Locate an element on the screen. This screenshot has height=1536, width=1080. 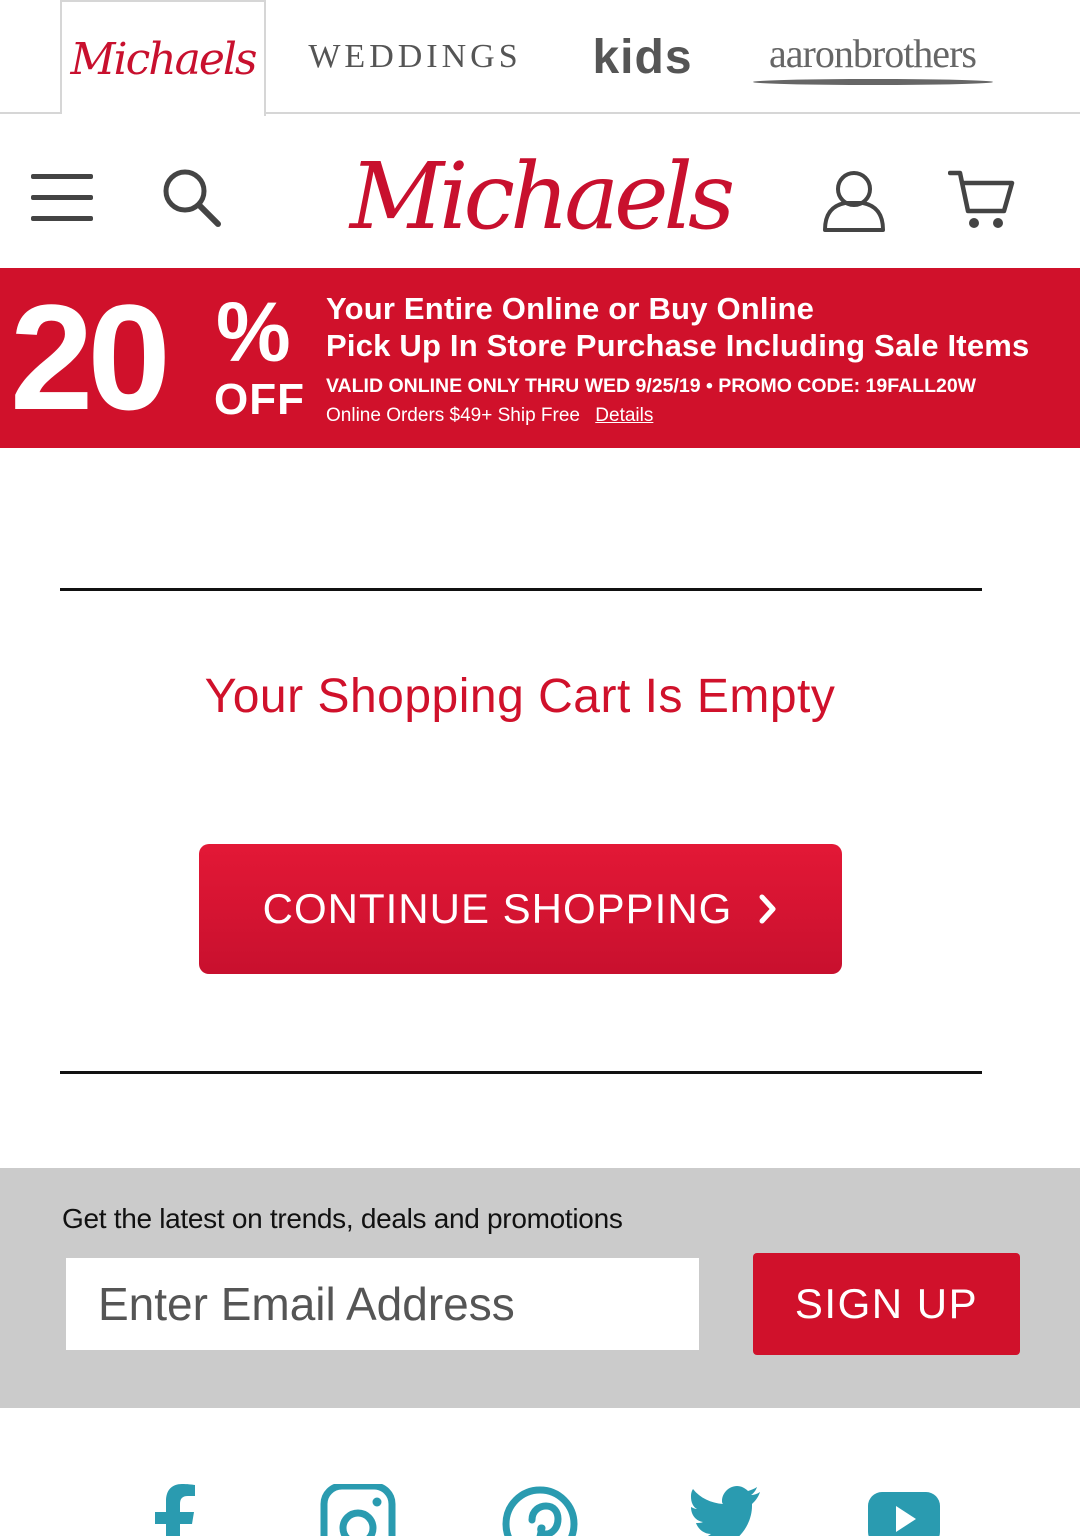
promo-shipping-text: Online Orders $49+ Ship Free is located at coordinates (453, 415).